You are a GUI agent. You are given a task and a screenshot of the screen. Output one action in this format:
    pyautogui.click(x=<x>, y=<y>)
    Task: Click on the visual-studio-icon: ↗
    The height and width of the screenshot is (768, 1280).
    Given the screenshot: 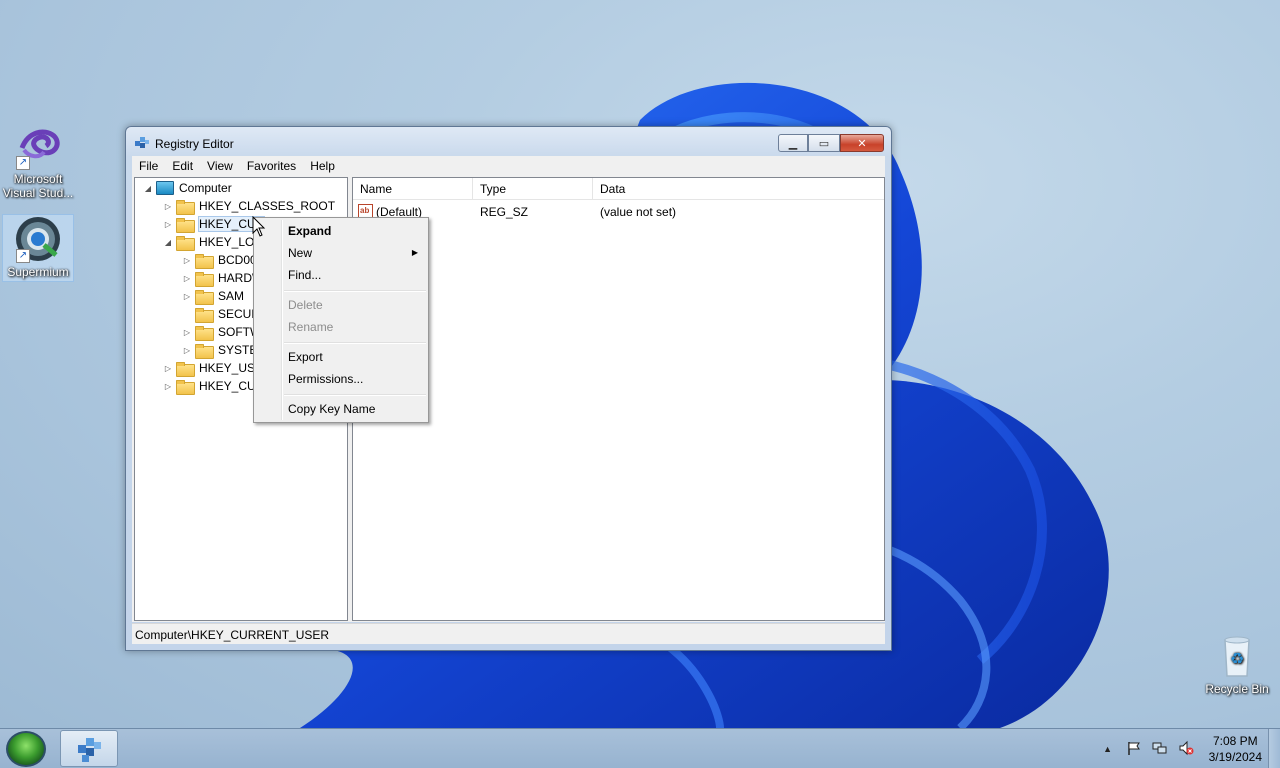 What is the action you would take?
    pyautogui.click(x=38, y=146)
    